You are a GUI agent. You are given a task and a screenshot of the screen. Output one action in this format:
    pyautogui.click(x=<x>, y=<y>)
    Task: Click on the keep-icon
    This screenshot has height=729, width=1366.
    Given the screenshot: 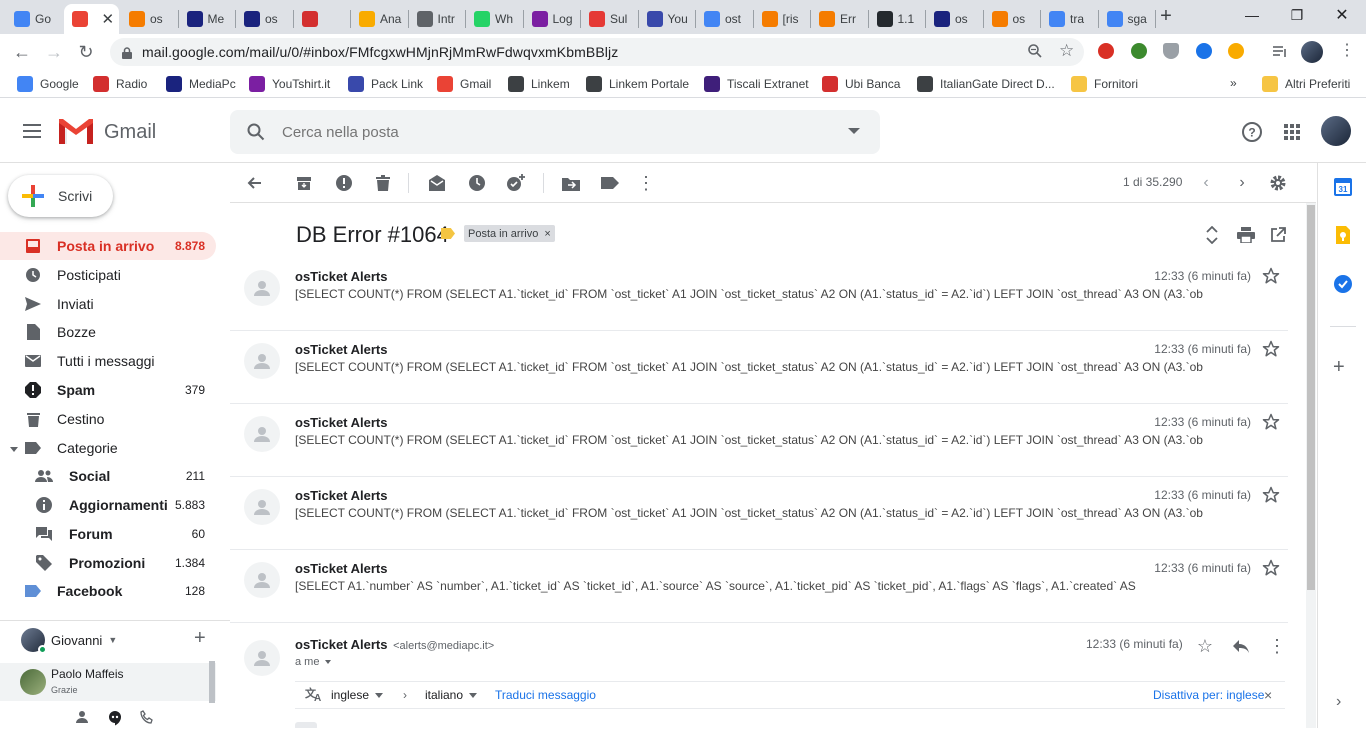 What is the action you would take?
    pyautogui.click(x=1343, y=235)
    